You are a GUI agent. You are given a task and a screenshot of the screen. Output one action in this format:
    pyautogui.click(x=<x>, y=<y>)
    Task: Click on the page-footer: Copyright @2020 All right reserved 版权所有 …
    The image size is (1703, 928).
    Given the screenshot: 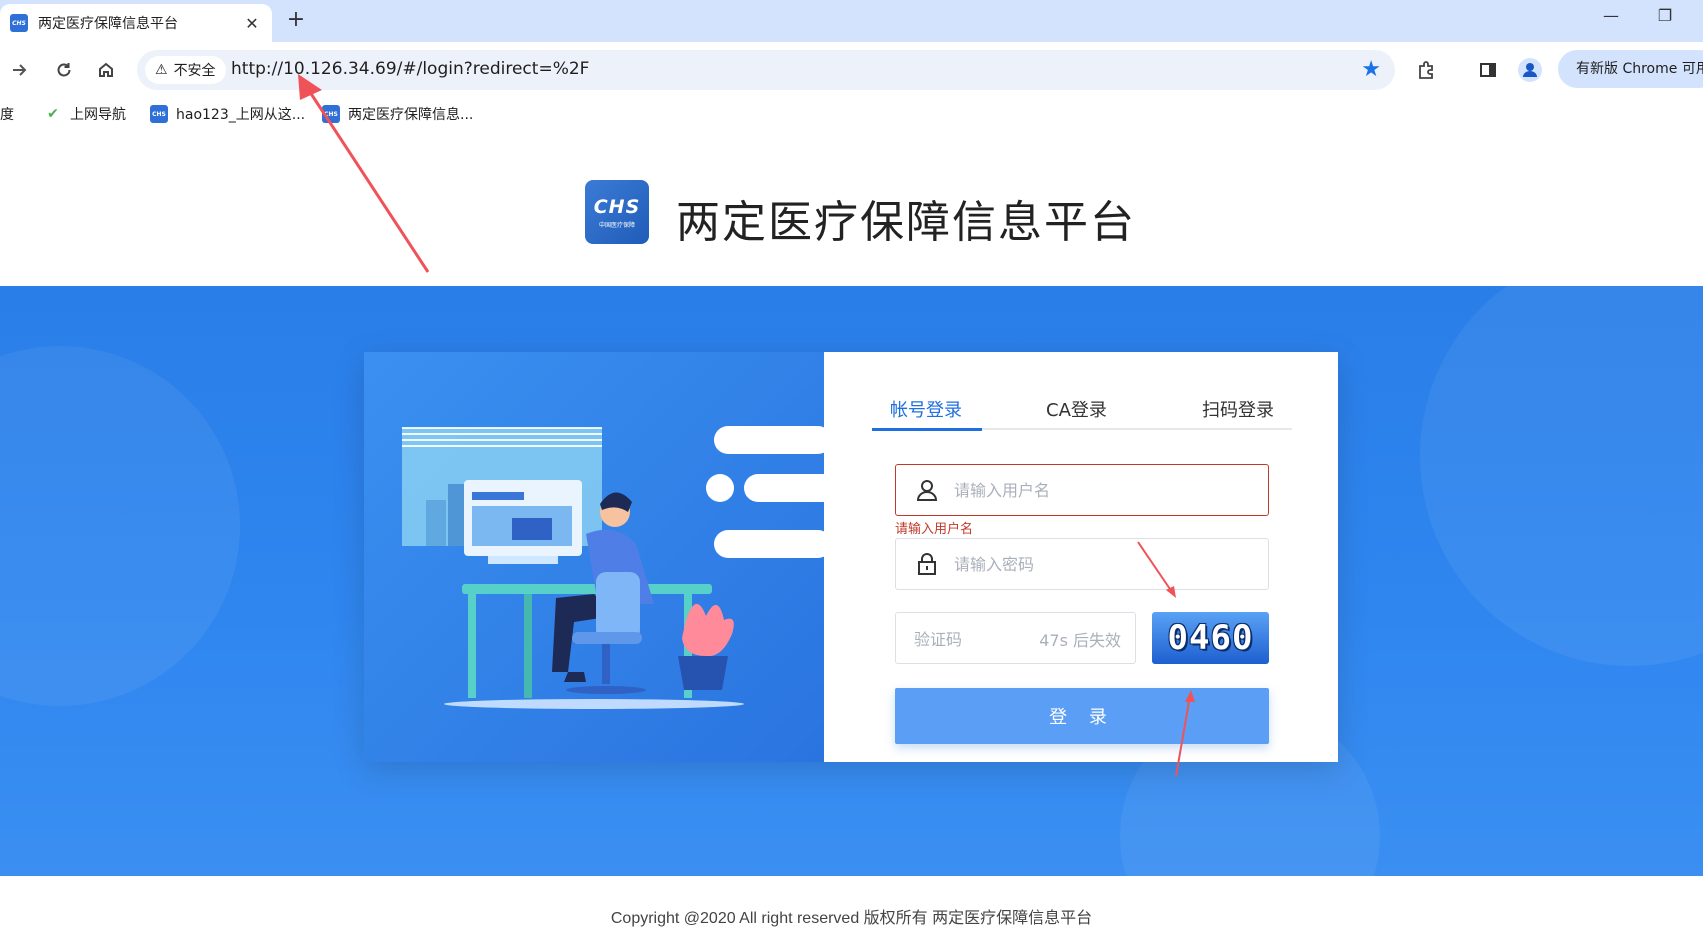 What is the action you would take?
    pyautogui.click(x=851, y=901)
    